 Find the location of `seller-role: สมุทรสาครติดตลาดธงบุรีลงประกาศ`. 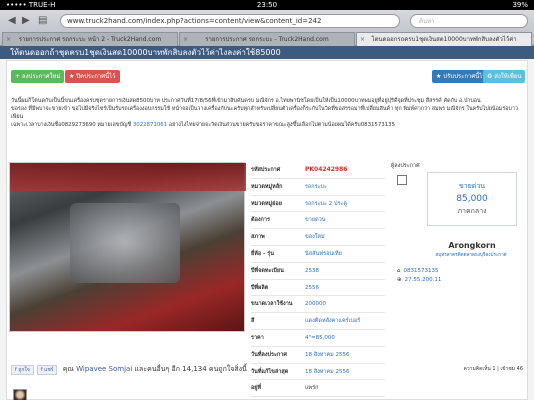

seller-role: สมุทรสาครติดตลาดธงบุรีลงประกาศ is located at coordinates (471, 255).